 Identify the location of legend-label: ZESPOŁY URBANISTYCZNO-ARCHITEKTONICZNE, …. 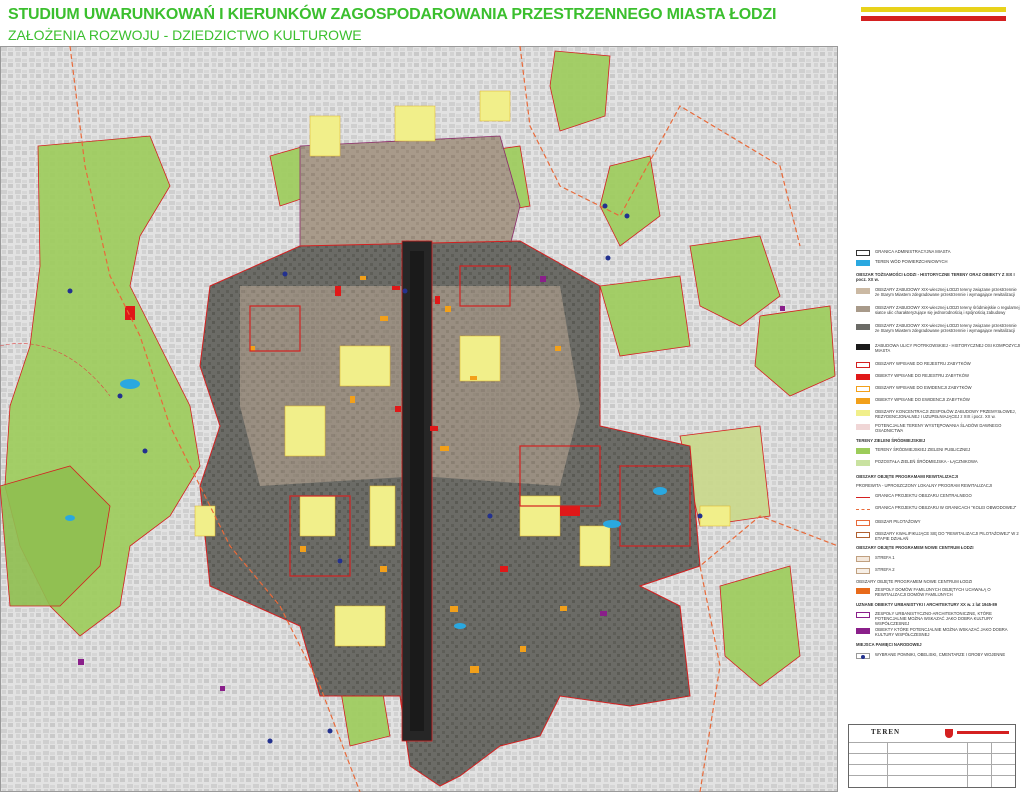
(934, 619).